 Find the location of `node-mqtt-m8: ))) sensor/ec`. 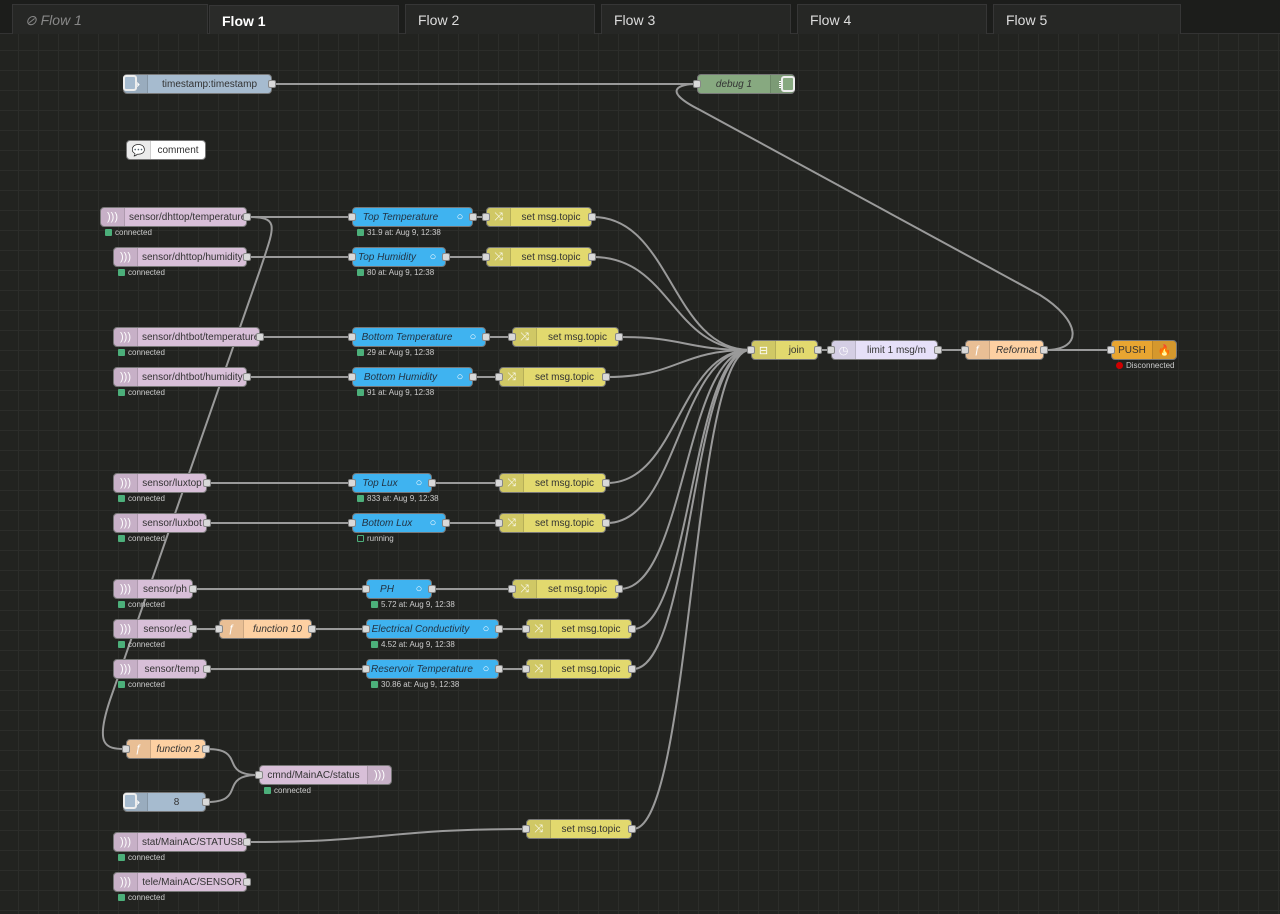

node-mqtt-m8: ))) sensor/ec is located at coordinates (155, 629).